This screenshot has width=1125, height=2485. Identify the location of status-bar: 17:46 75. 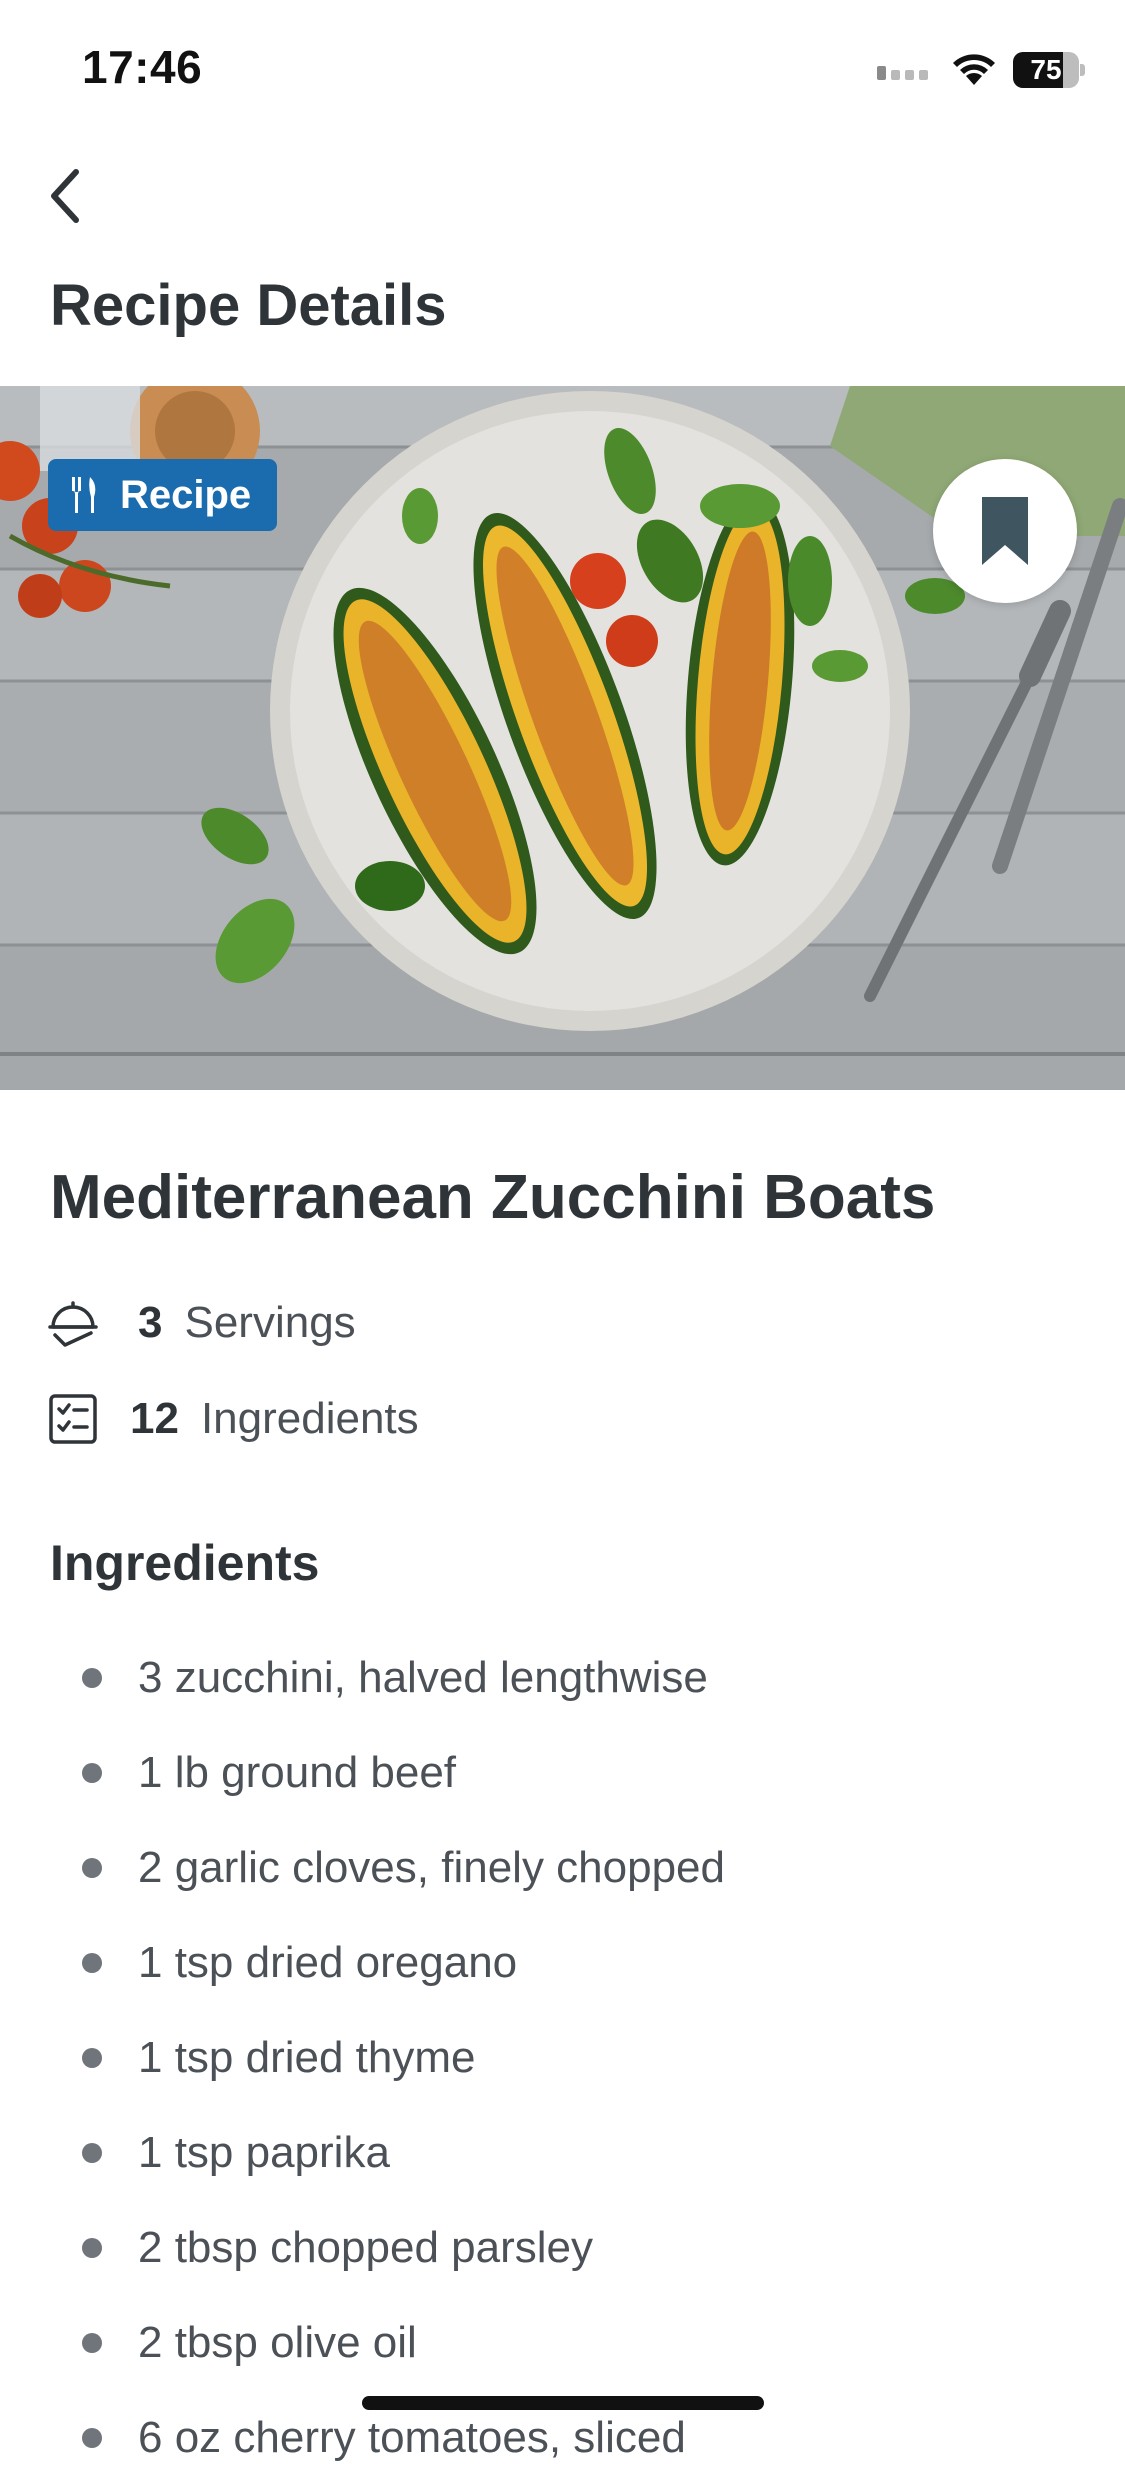
(562, 70).